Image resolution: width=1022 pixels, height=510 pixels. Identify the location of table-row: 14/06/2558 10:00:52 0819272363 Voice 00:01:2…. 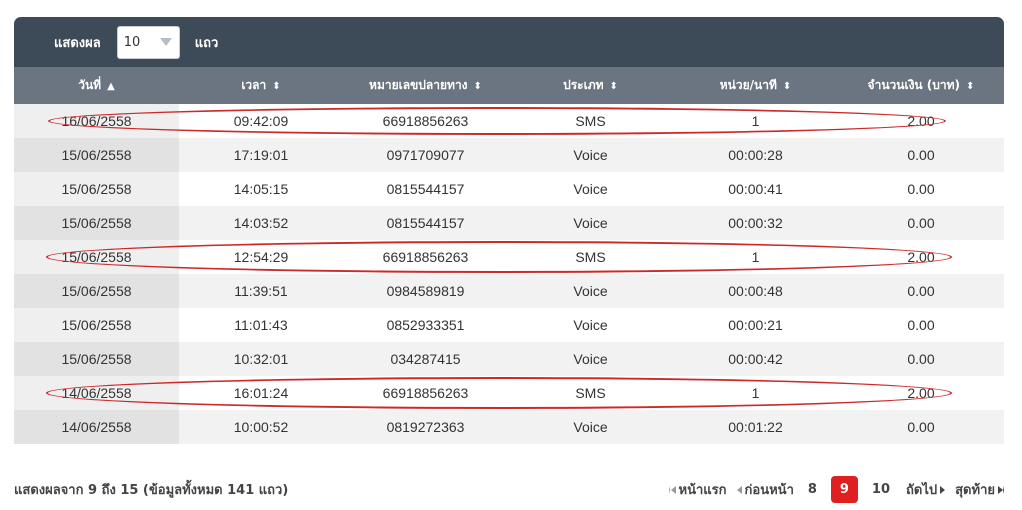
(509, 427).